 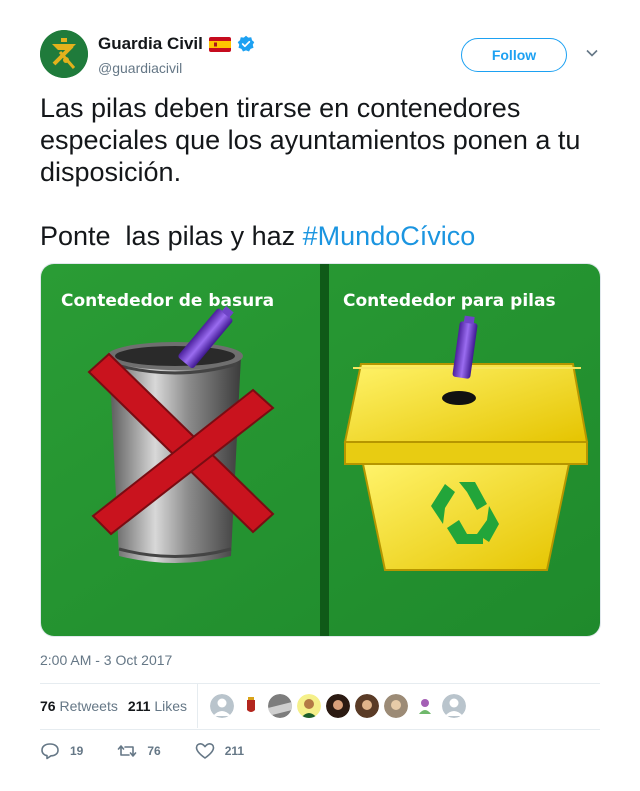 What do you see at coordinates (48, 706) in the screenshot?
I see `retweets-count: 76` at bounding box center [48, 706].